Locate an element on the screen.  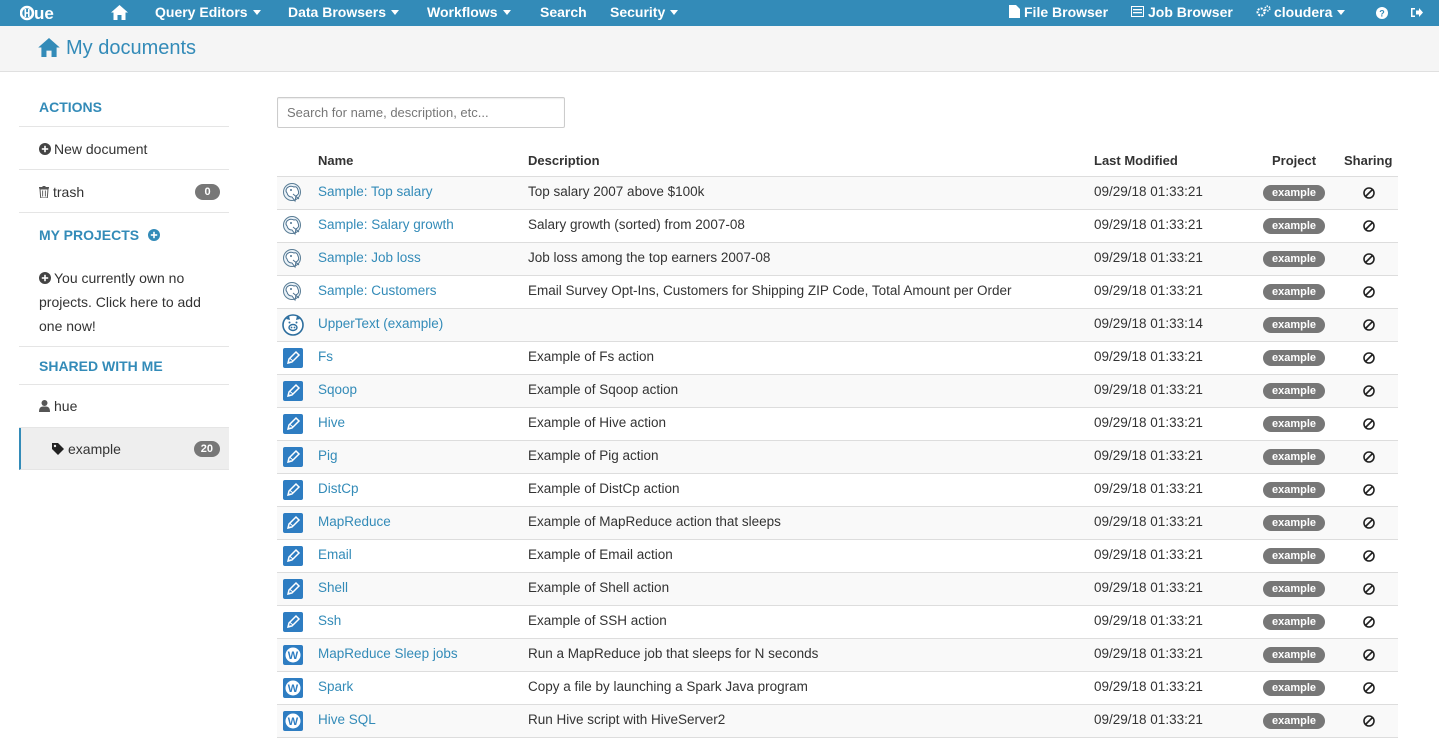
nav-job-browser: Job Browser is located at coordinates (1182, 13).